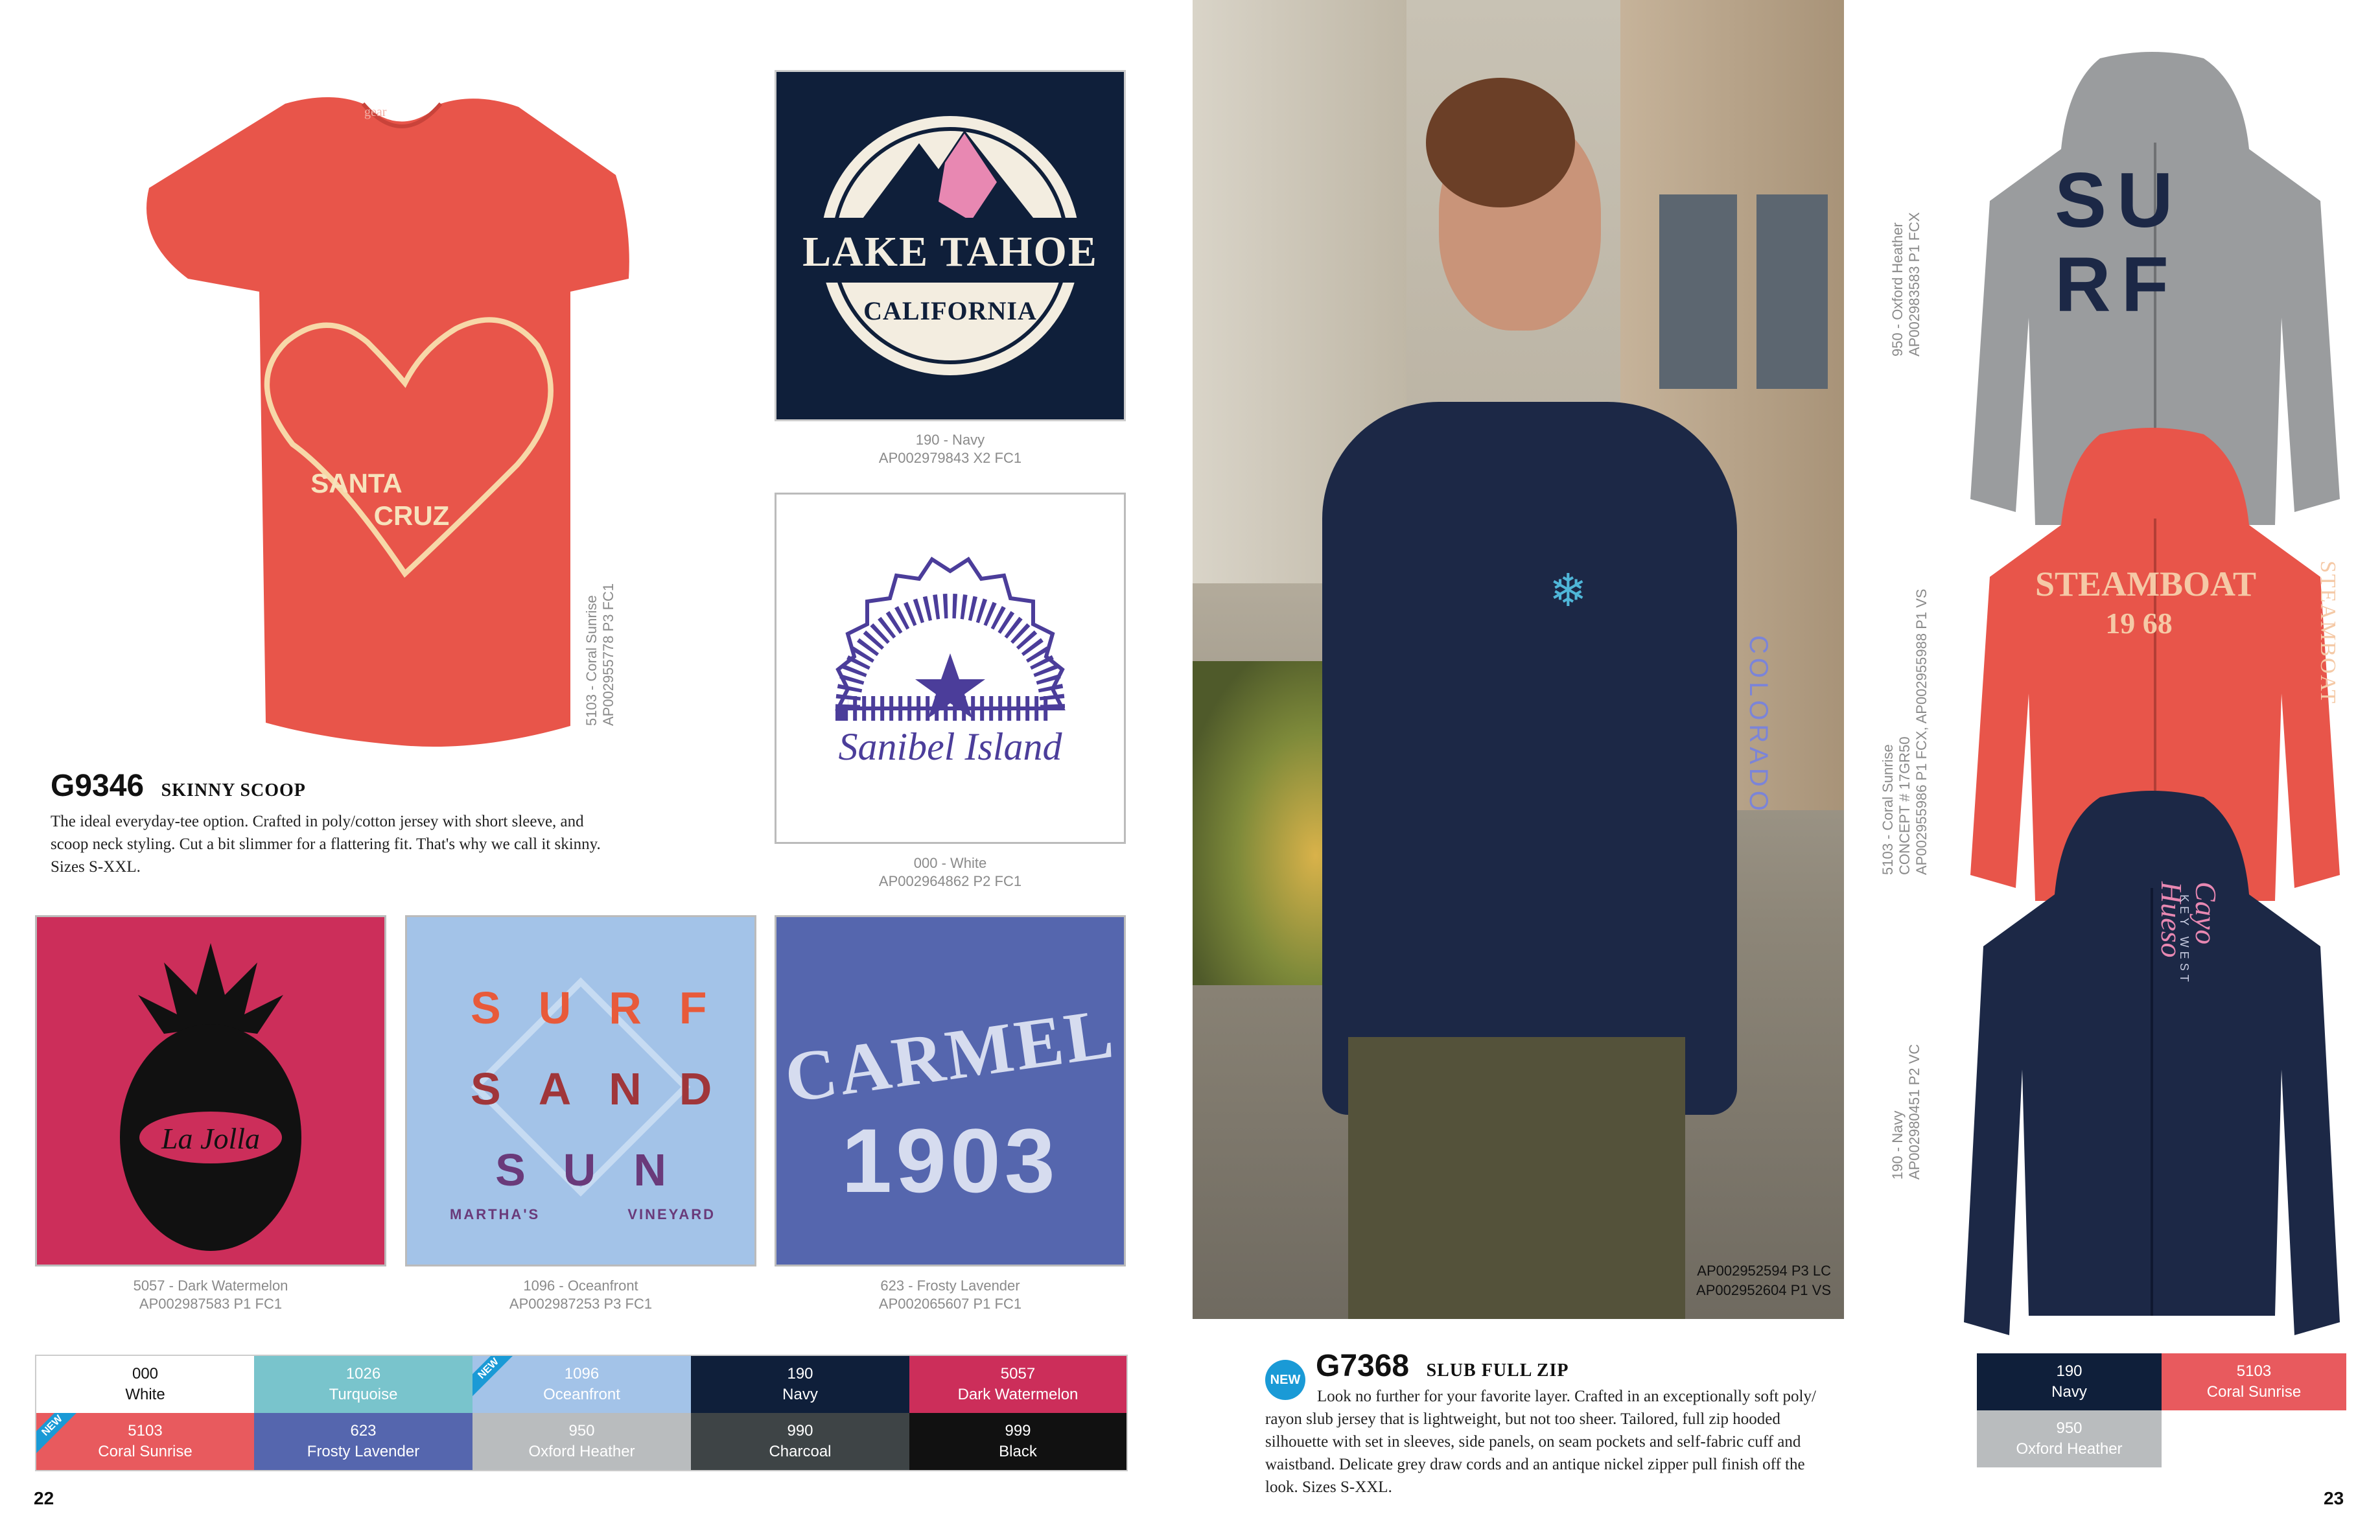 This screenshot has width=2380, height=1540. Describe the element at coordinates (1906, 284) in the screenshot. I see `hoodie-surf-caption: 950 - Oxford Heather AP002983583 P1 FCX` at that location.